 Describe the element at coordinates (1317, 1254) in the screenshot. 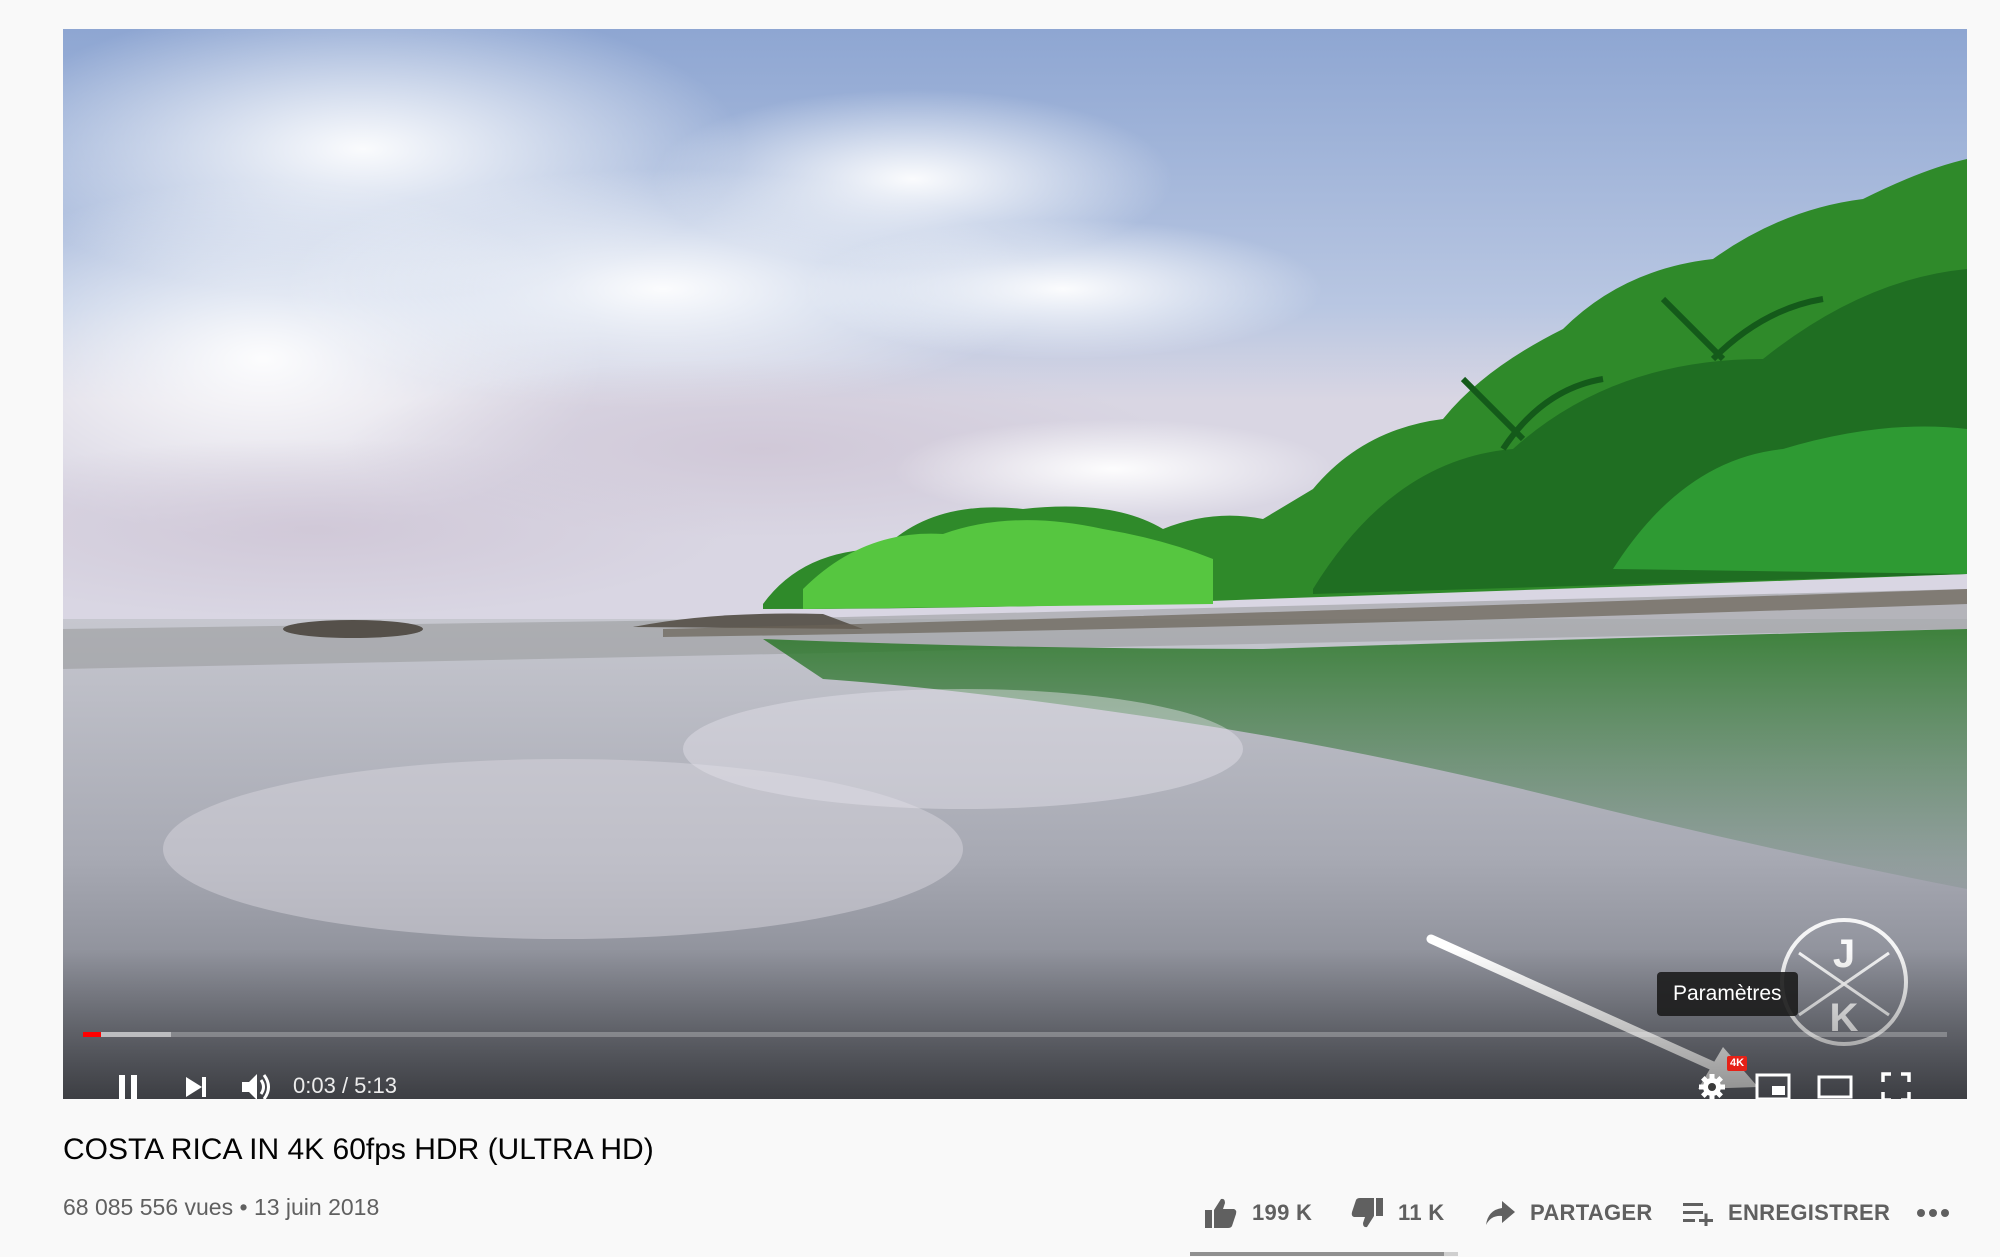

I see `sentiment-like-part` at that location.